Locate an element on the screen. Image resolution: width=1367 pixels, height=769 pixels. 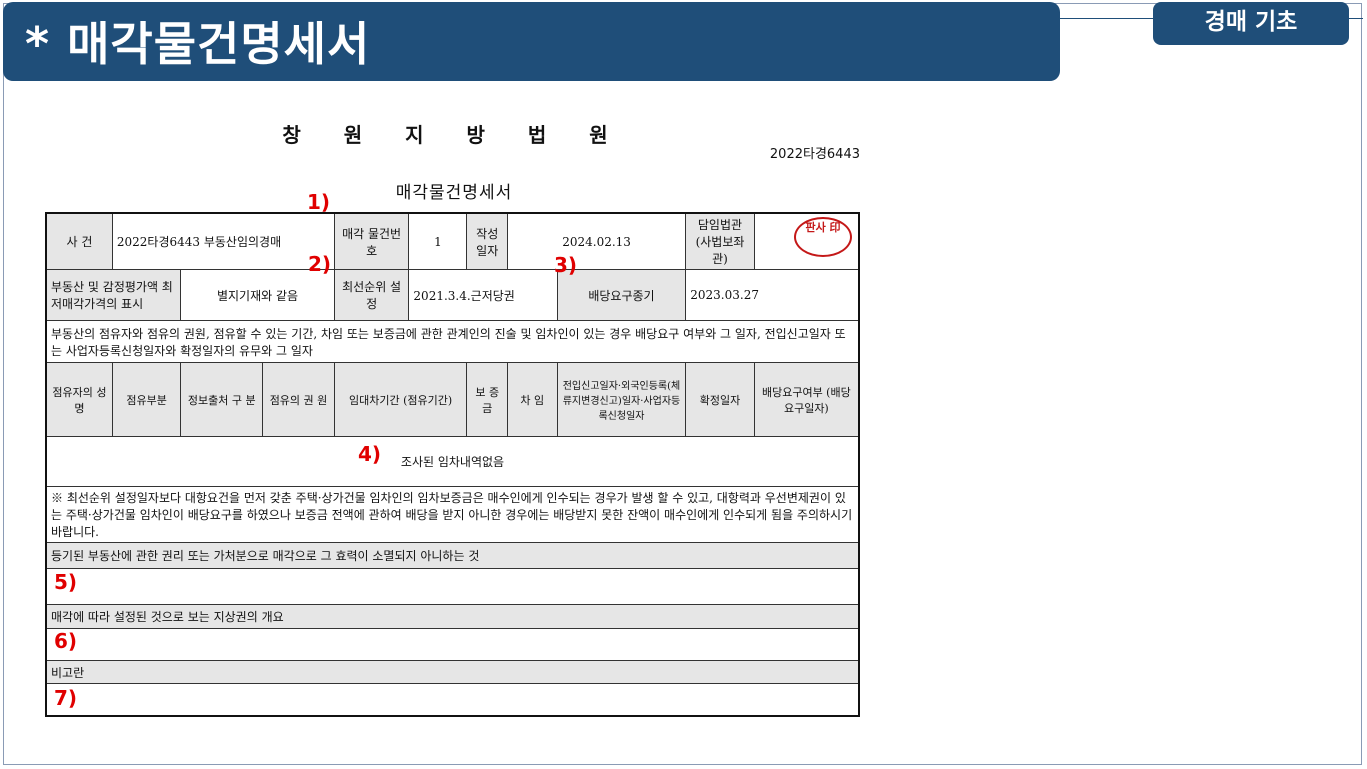
column-header: 보 증 금 is located at coordinates (487, 399).